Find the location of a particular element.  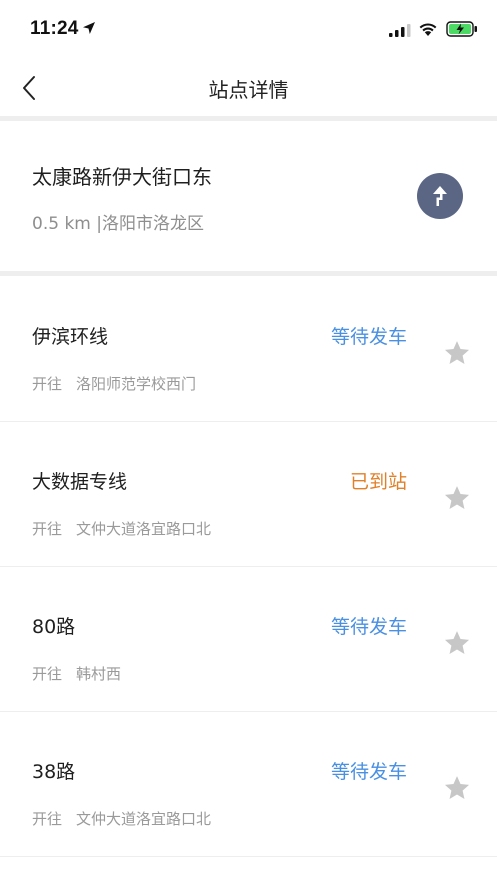

turn-arrow-icon is located at coordinates (440, 196).